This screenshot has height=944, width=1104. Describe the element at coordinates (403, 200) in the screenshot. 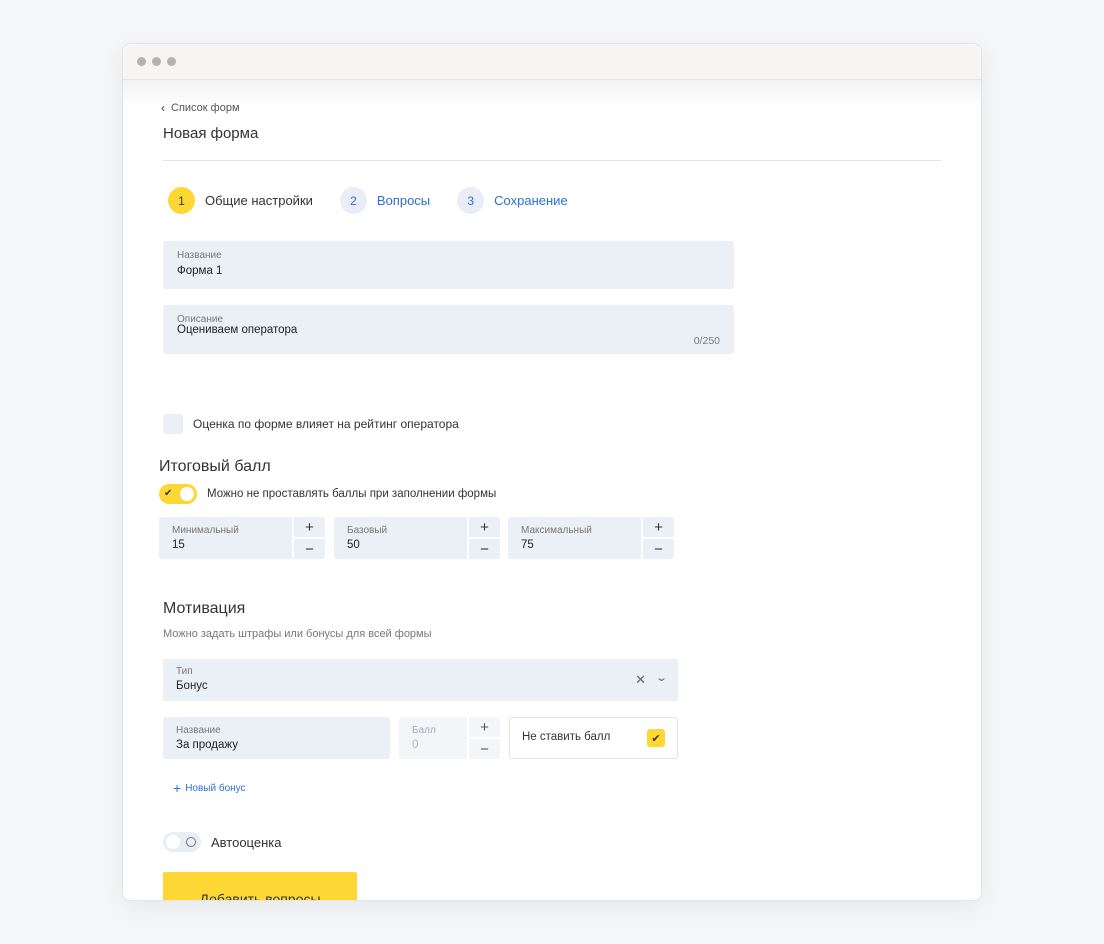

I see `step-label: Вопросы` at that location.